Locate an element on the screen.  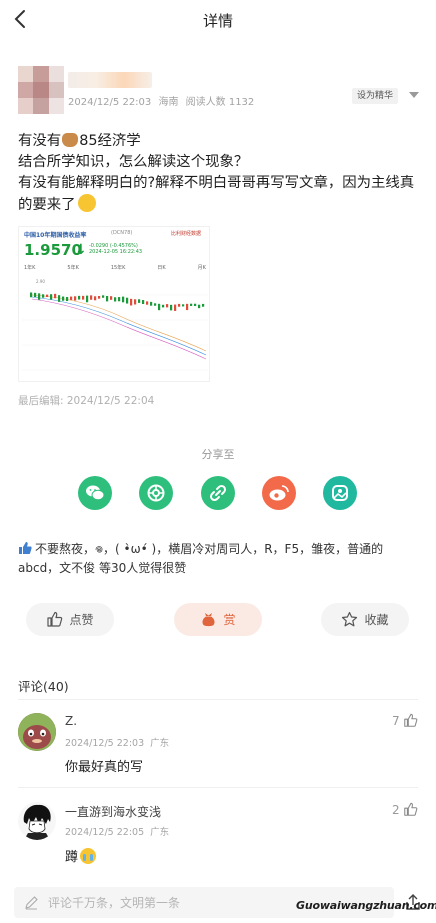
chart-change: -0.0290 (-0.4576%) 2024-12-05 16:22:43 is located at coordinates (115, 249).